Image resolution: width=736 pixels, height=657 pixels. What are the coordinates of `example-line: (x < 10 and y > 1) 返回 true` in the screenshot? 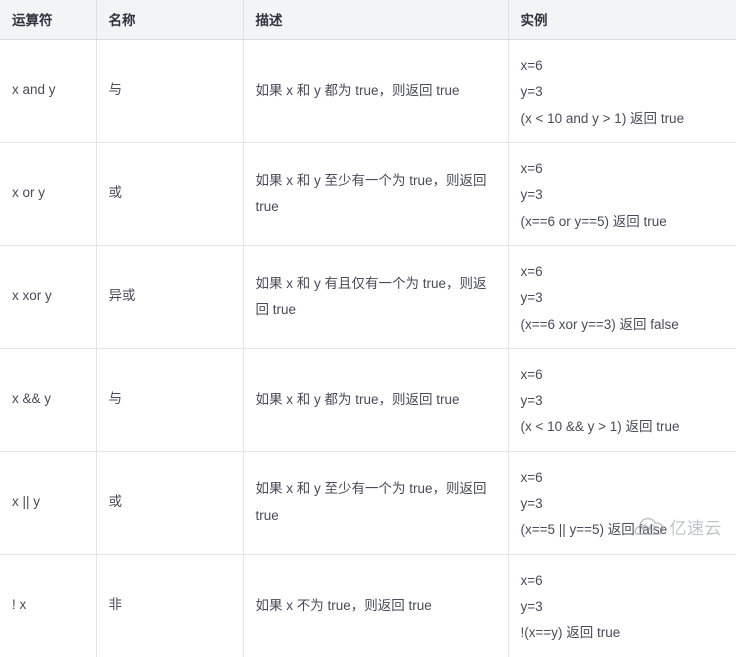 It's located at (602, 118).